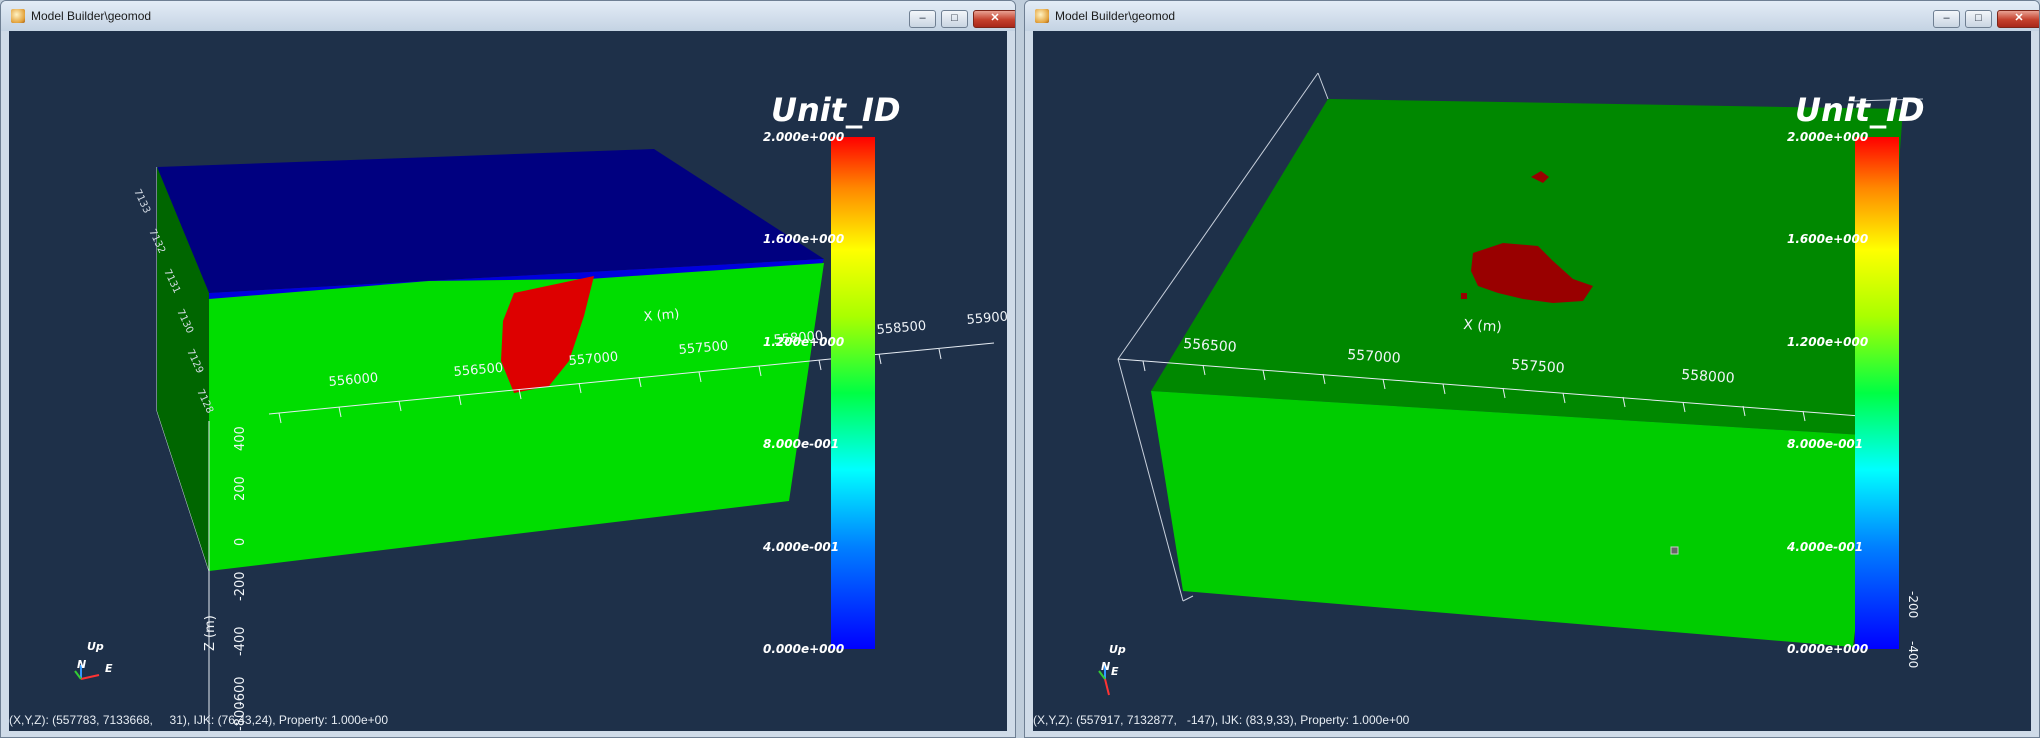 The height and width of the screenshot is (738, 2040). What do you see at coordinates (141, 202) in the screenshot?
I see `y-tick-label: 7133` at bounding box center [141, 202].